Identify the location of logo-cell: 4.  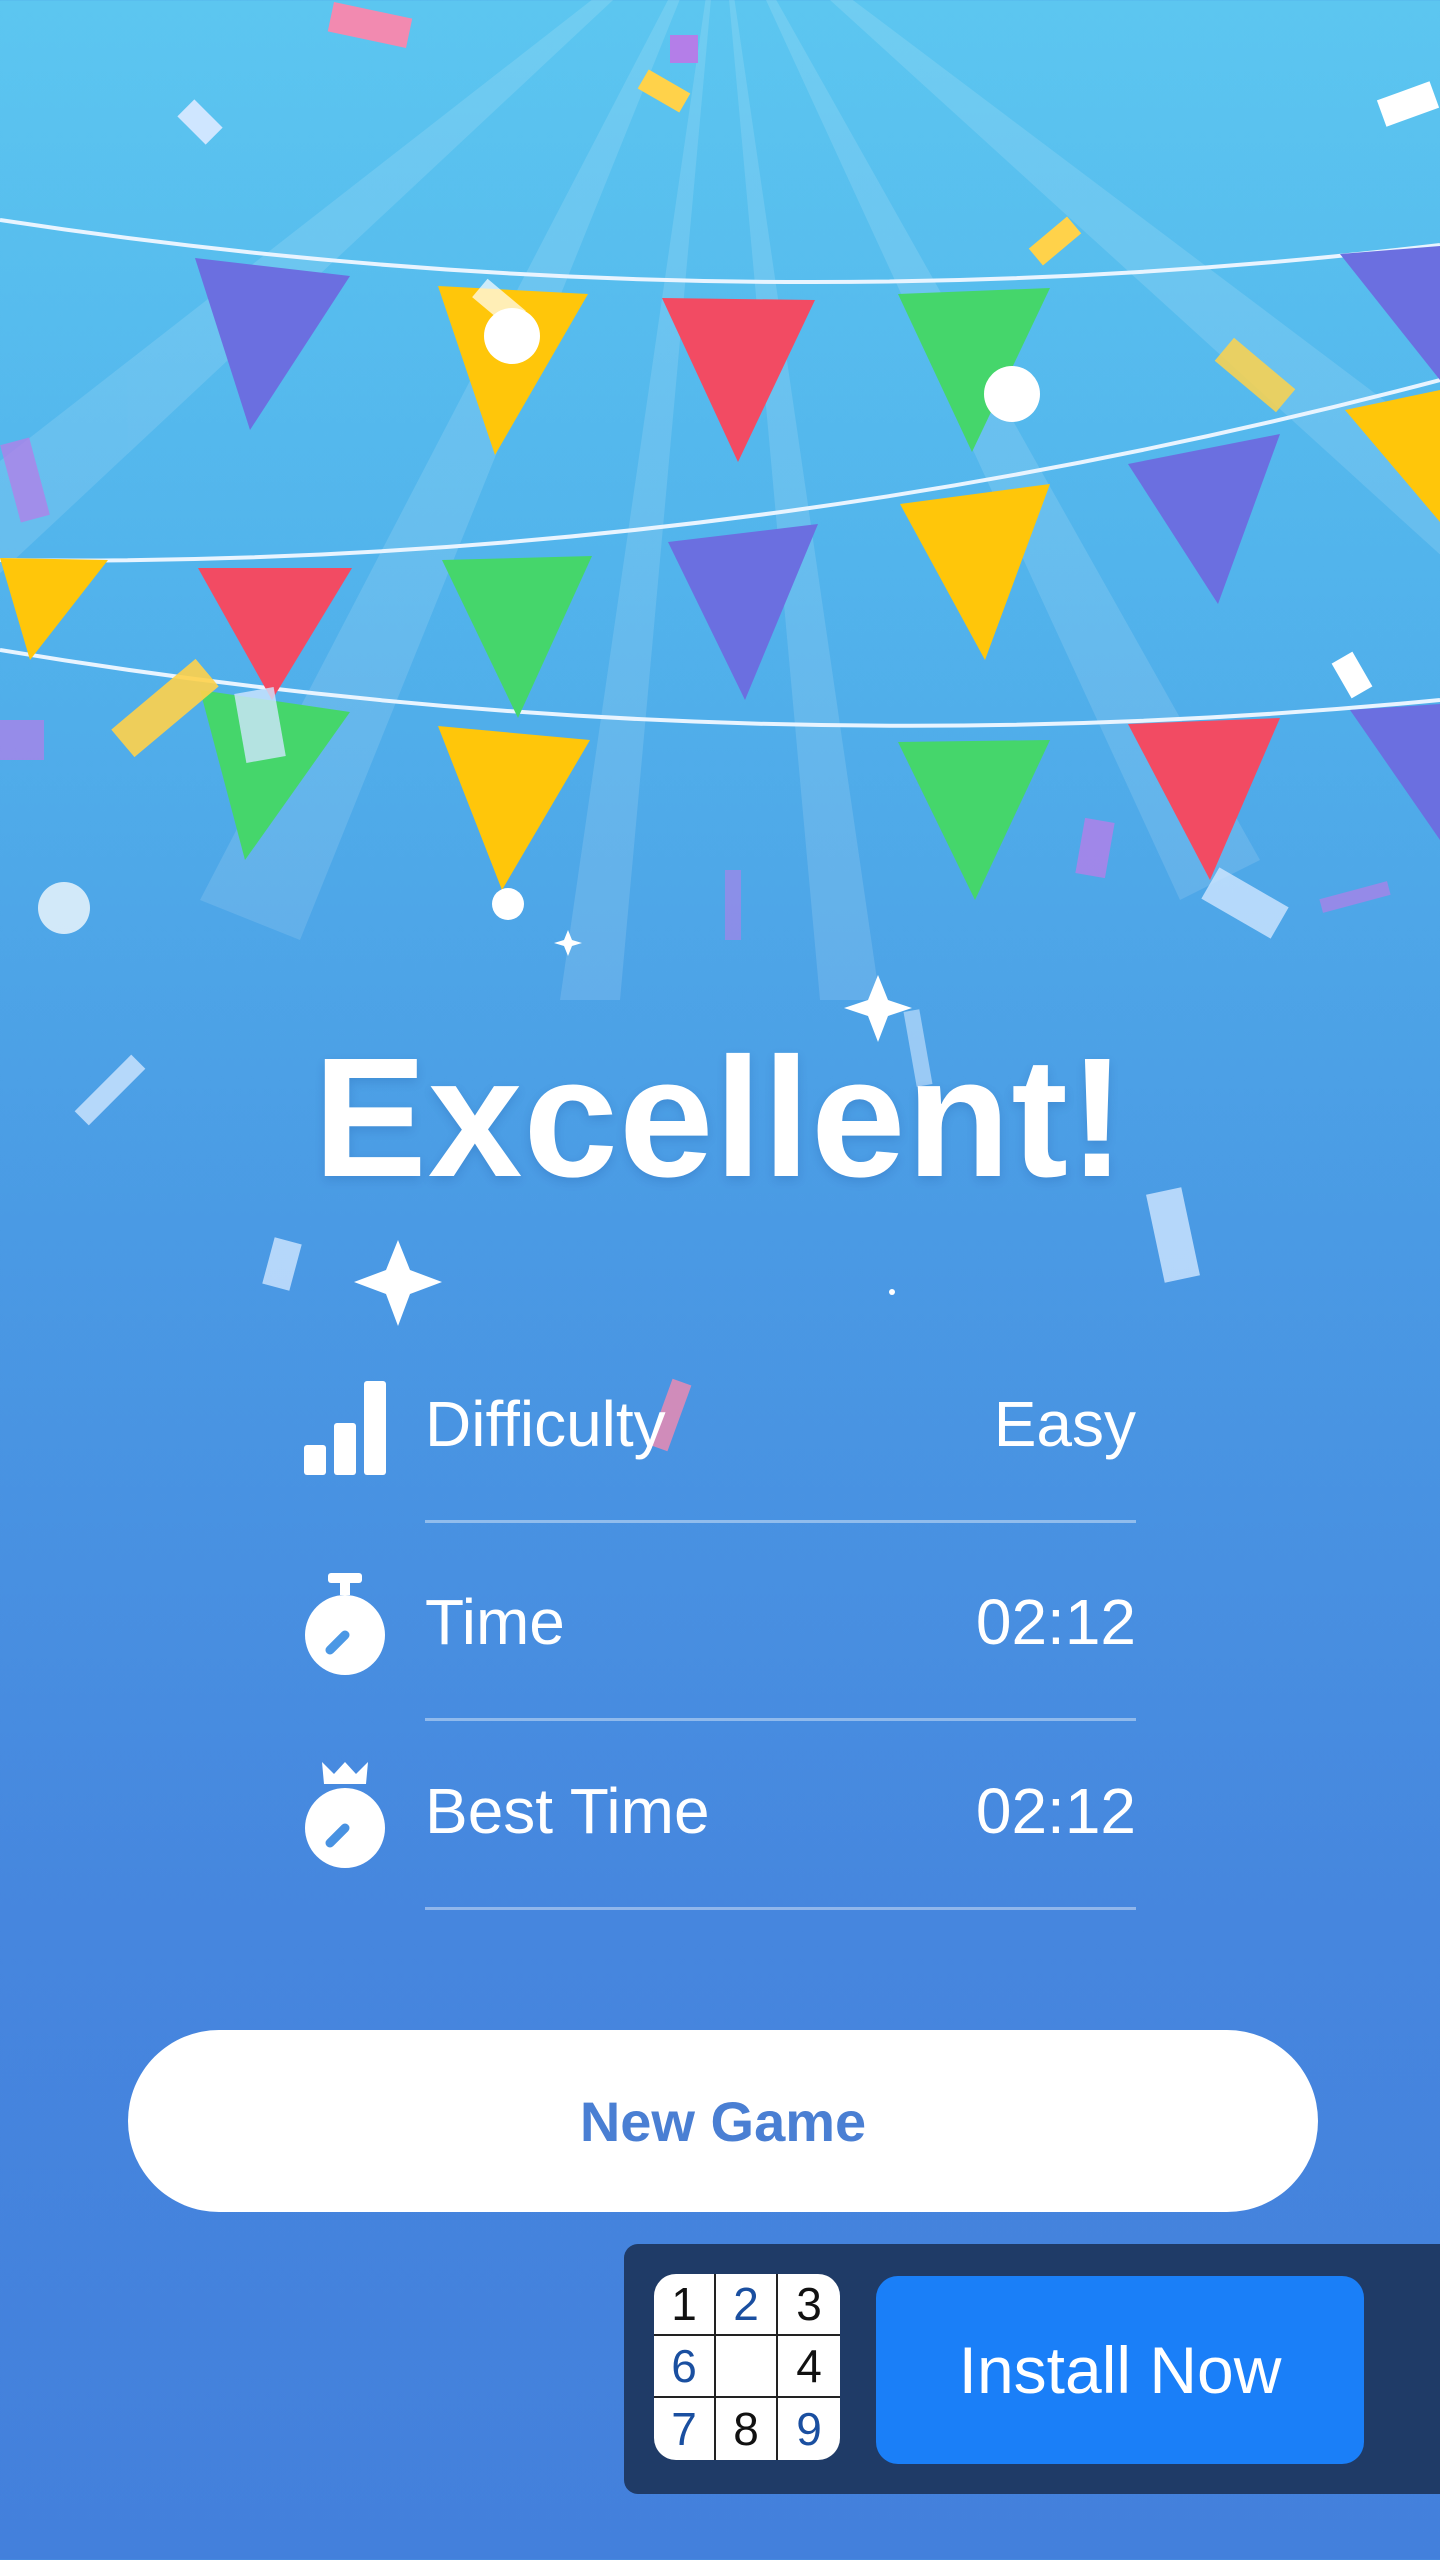
(809, 2367).